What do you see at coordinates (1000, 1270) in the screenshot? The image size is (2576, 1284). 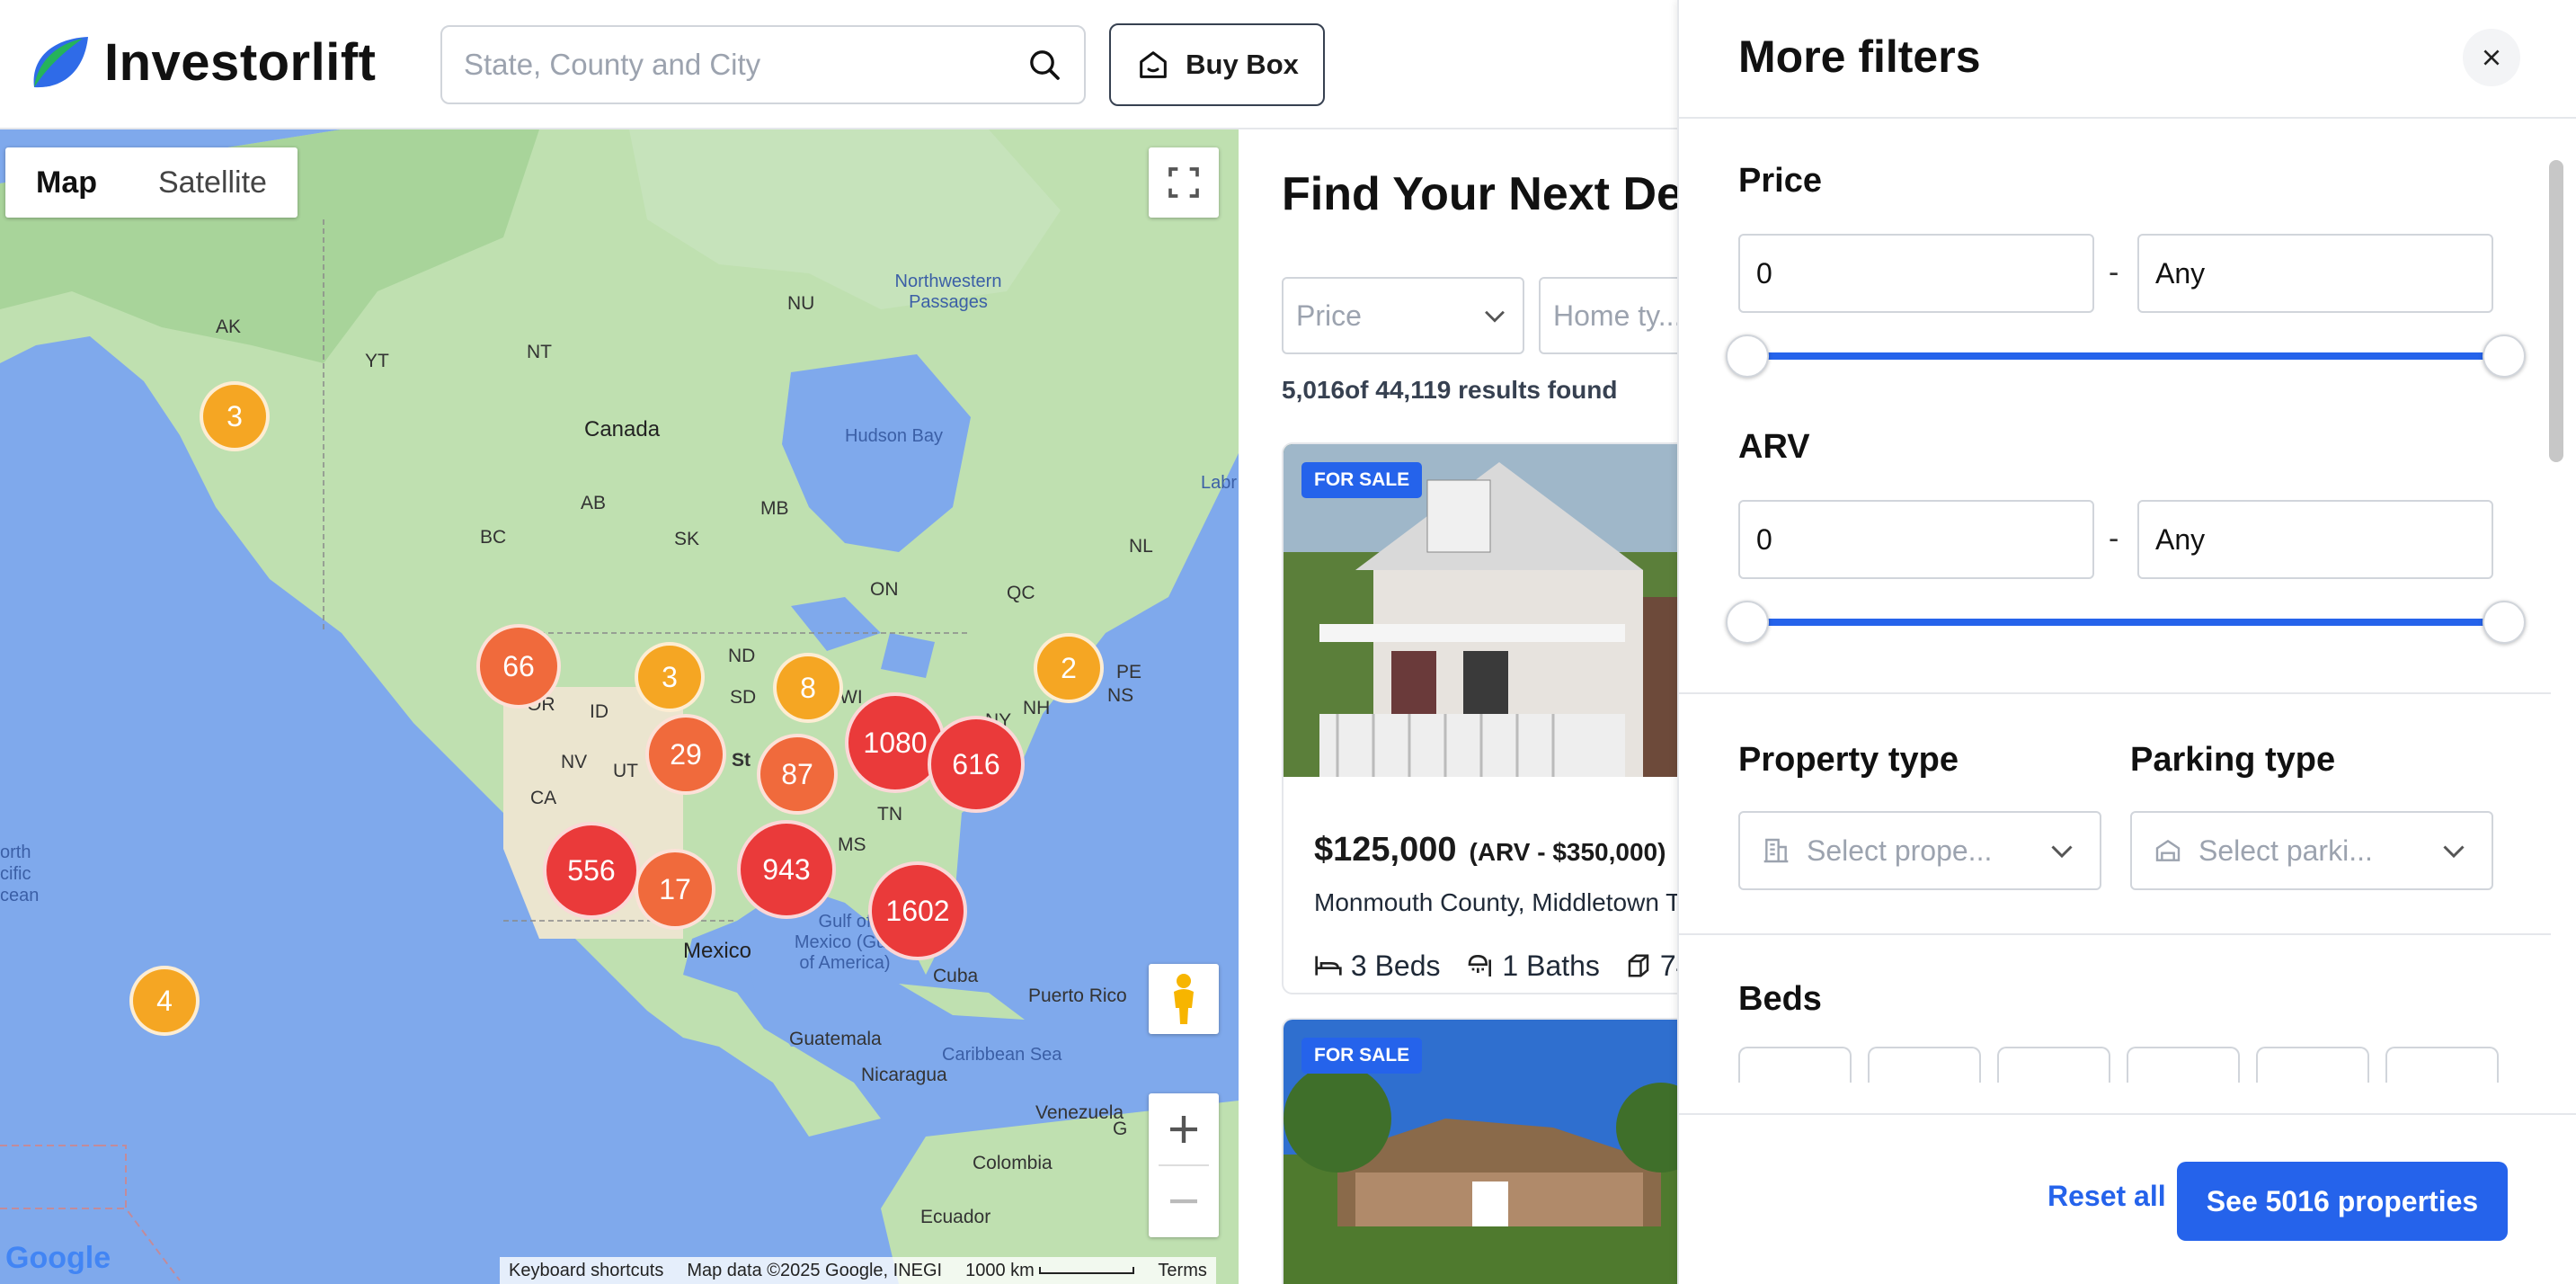 I see `map-scale-label: 1000 km` at bounding box center [1000, 1270].